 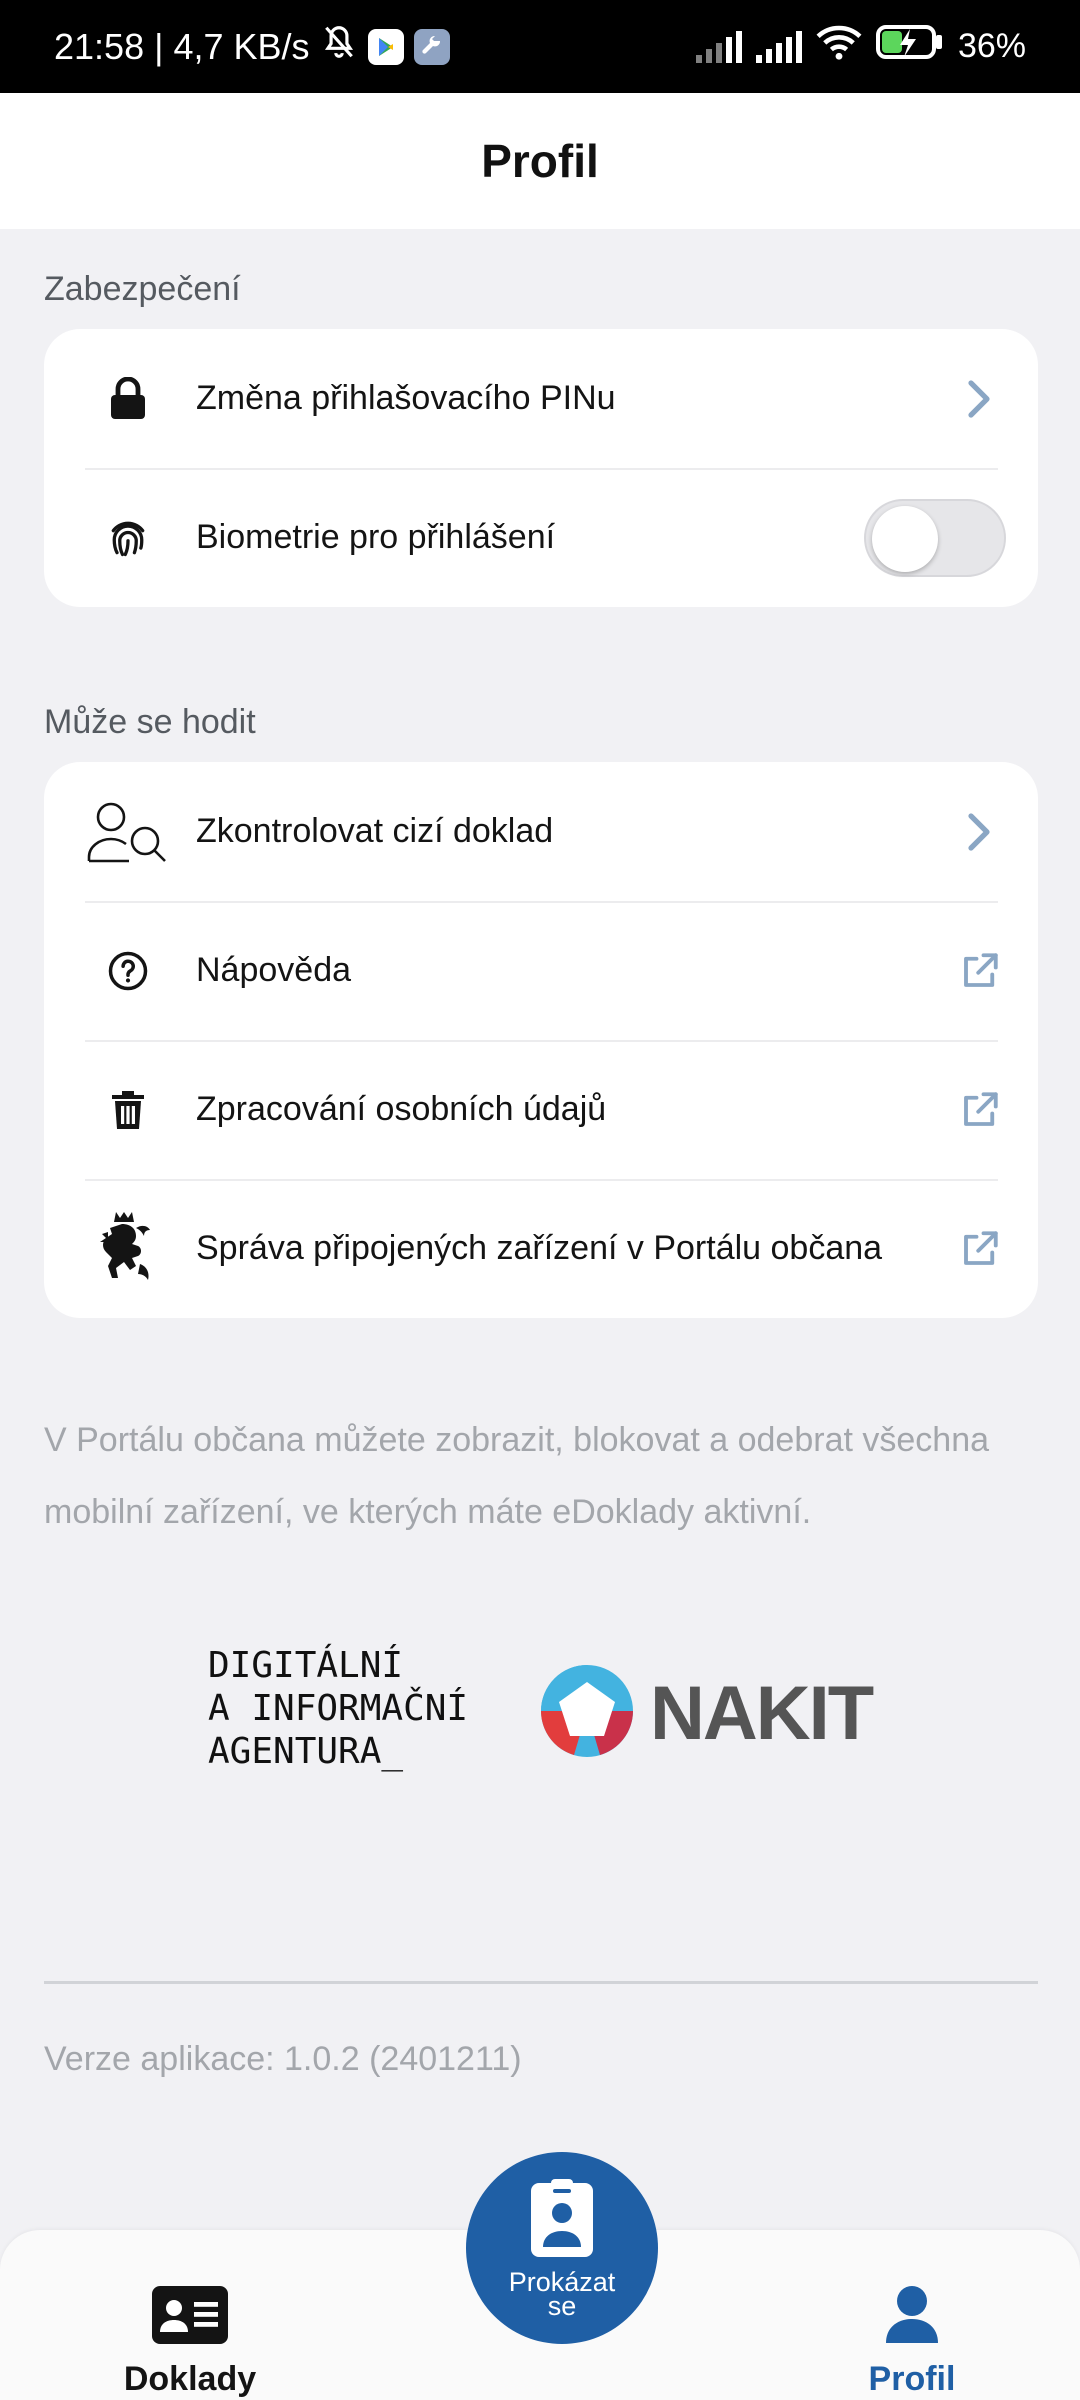 What do you see at coordinates (762, 1713) in the screenshot?
I see `nakit-logo-text: NAKIT` at bounding box center [762, 1713].